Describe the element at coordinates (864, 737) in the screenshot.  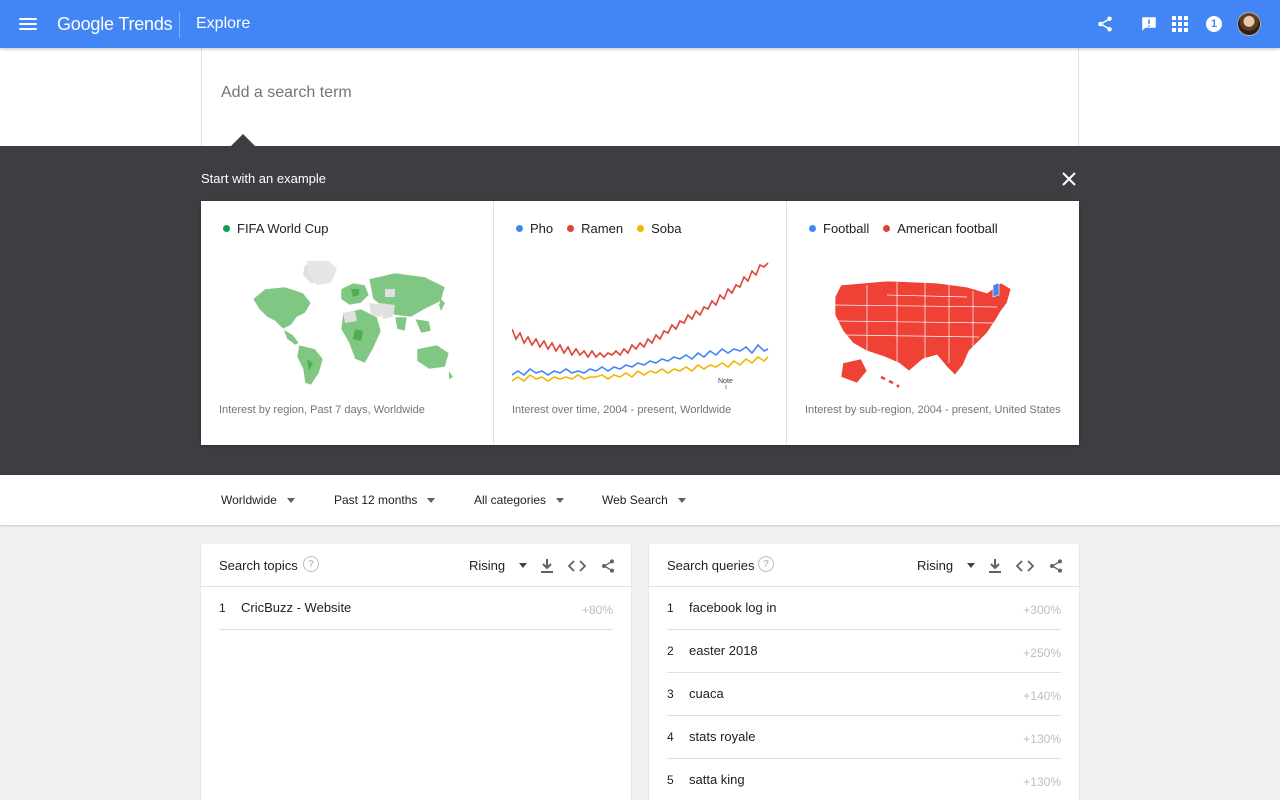
I see `table-row: 4 stats royale +130%` at that location.